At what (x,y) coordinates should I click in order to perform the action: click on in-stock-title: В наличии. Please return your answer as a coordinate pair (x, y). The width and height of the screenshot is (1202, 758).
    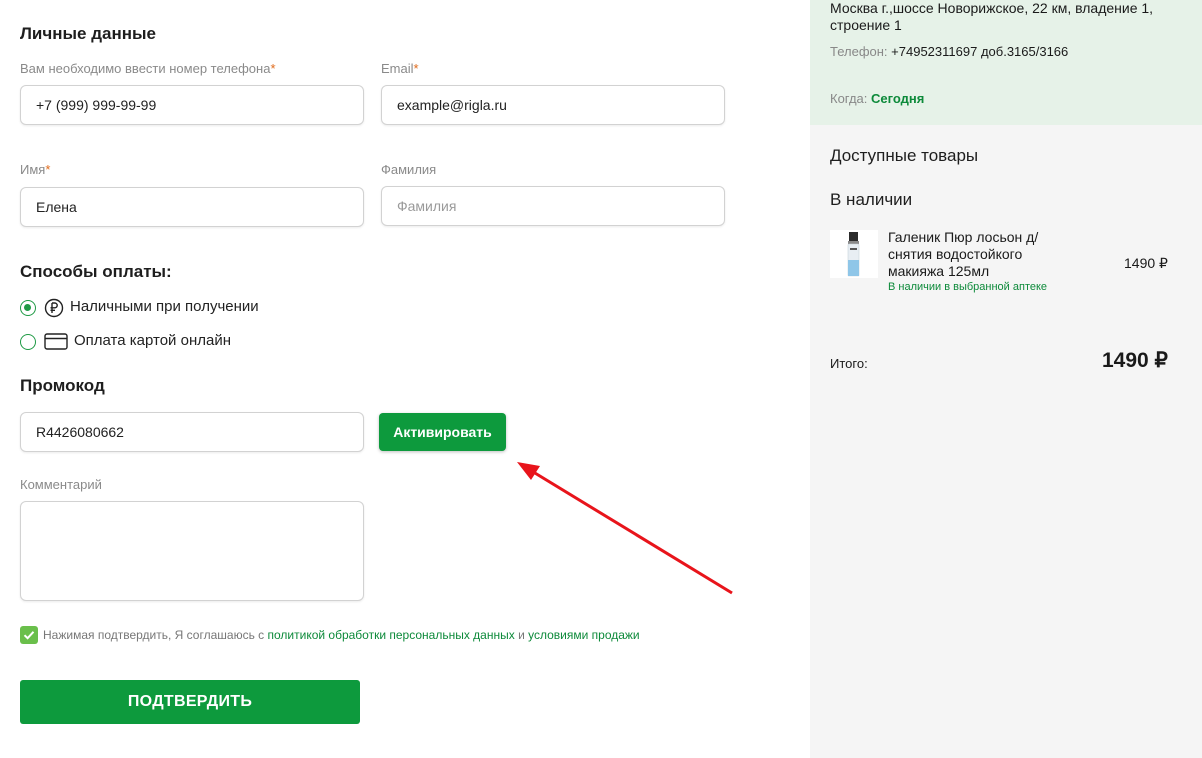
    Looking at the image, I should click on (871, 199).